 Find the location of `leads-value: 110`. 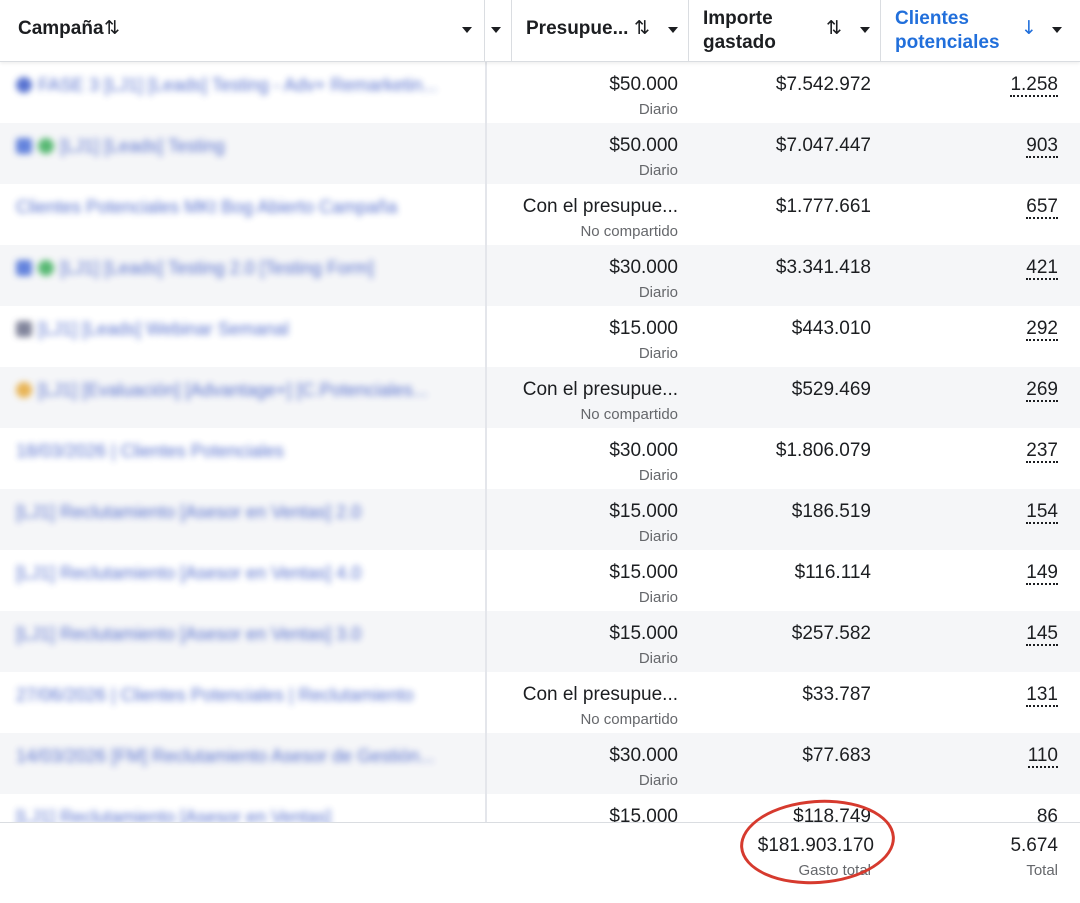

leads-value: 110 is located at coordinates (979, 756).